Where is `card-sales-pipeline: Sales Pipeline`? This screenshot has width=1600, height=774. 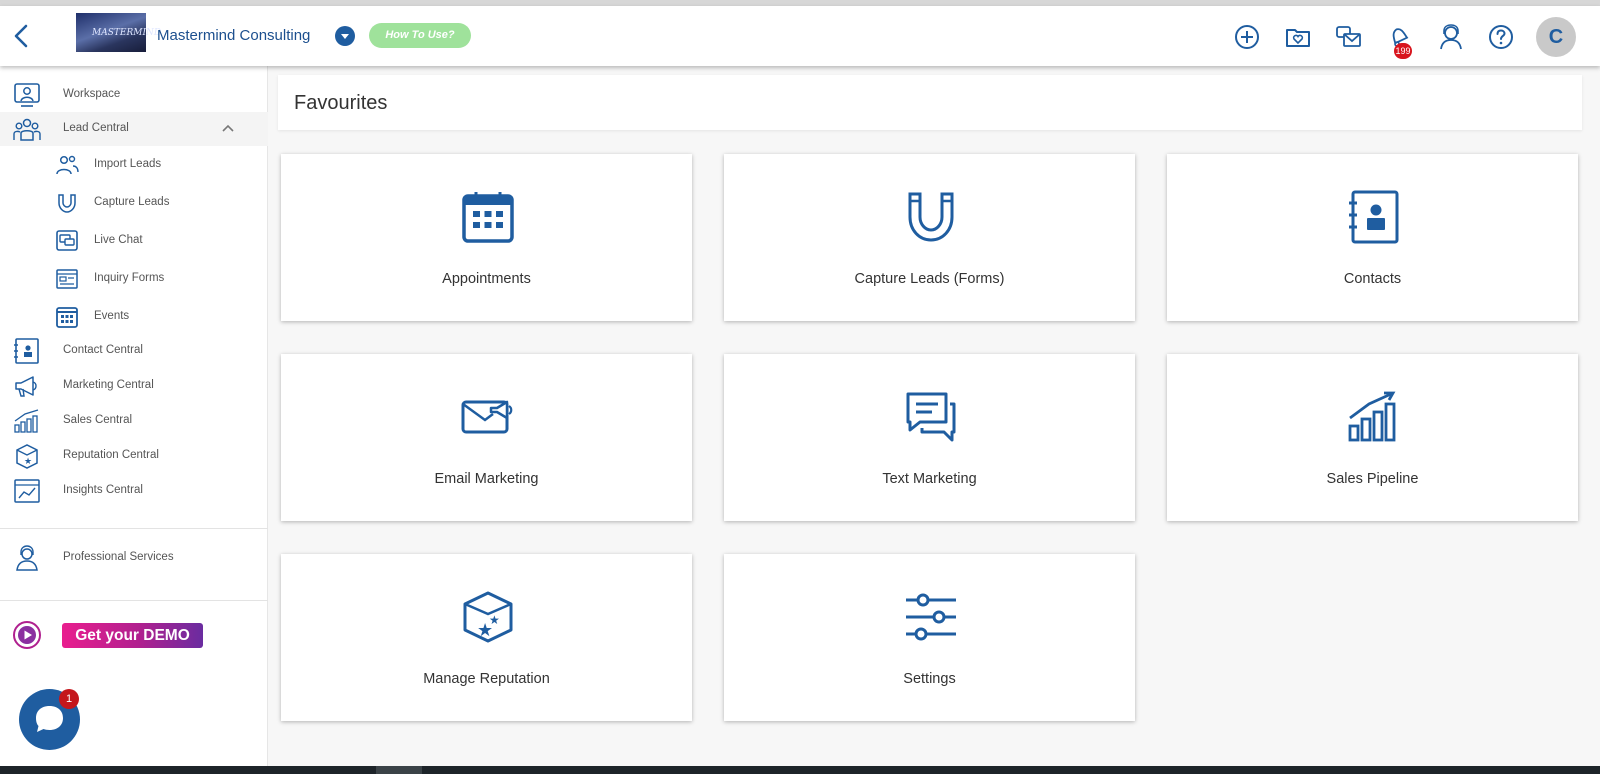
card-sales-pipeline: Sales Pipeline is located at coordinates (1372, 437).